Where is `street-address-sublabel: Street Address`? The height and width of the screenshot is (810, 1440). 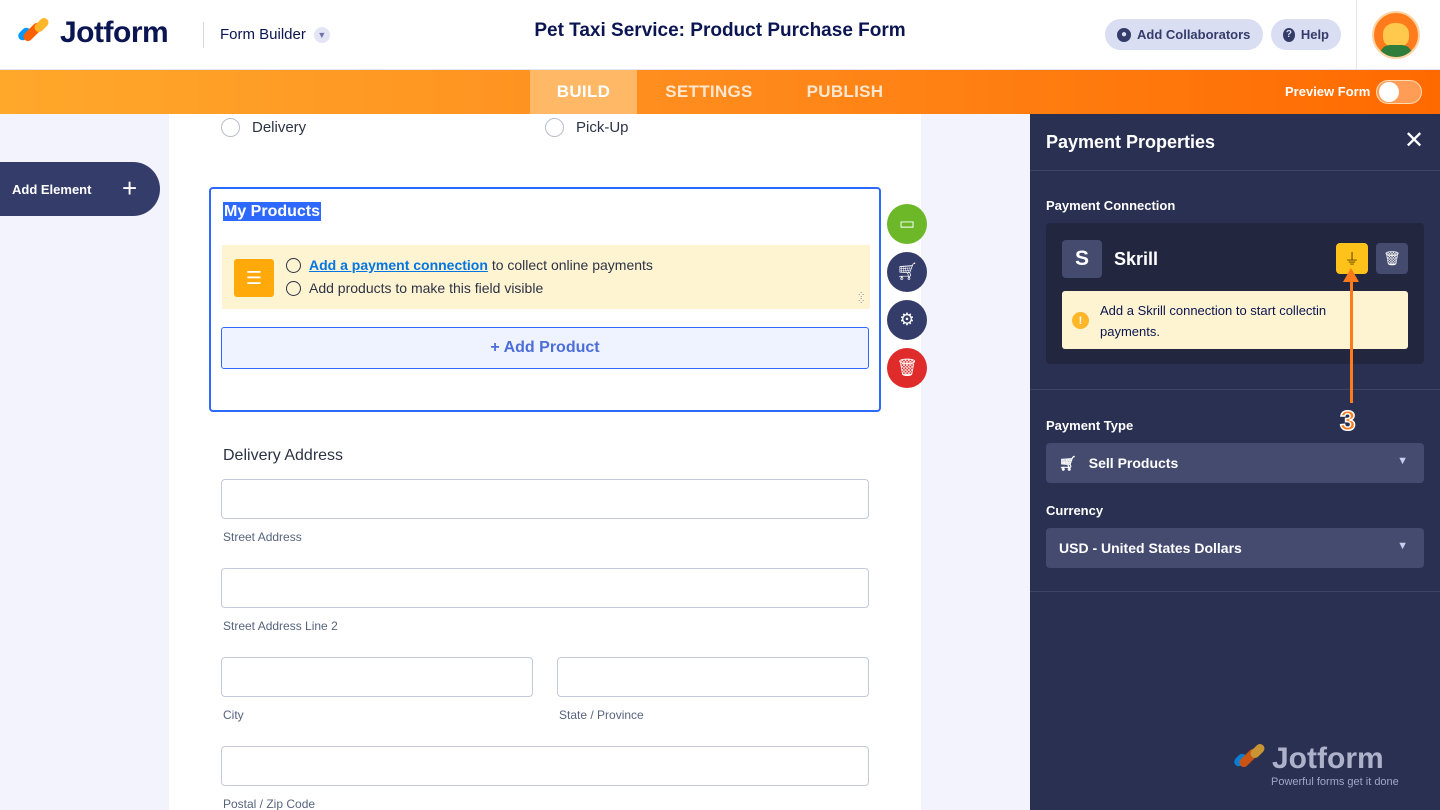 street-address-sublabel: Street Address is located at coordinates (262, 537).